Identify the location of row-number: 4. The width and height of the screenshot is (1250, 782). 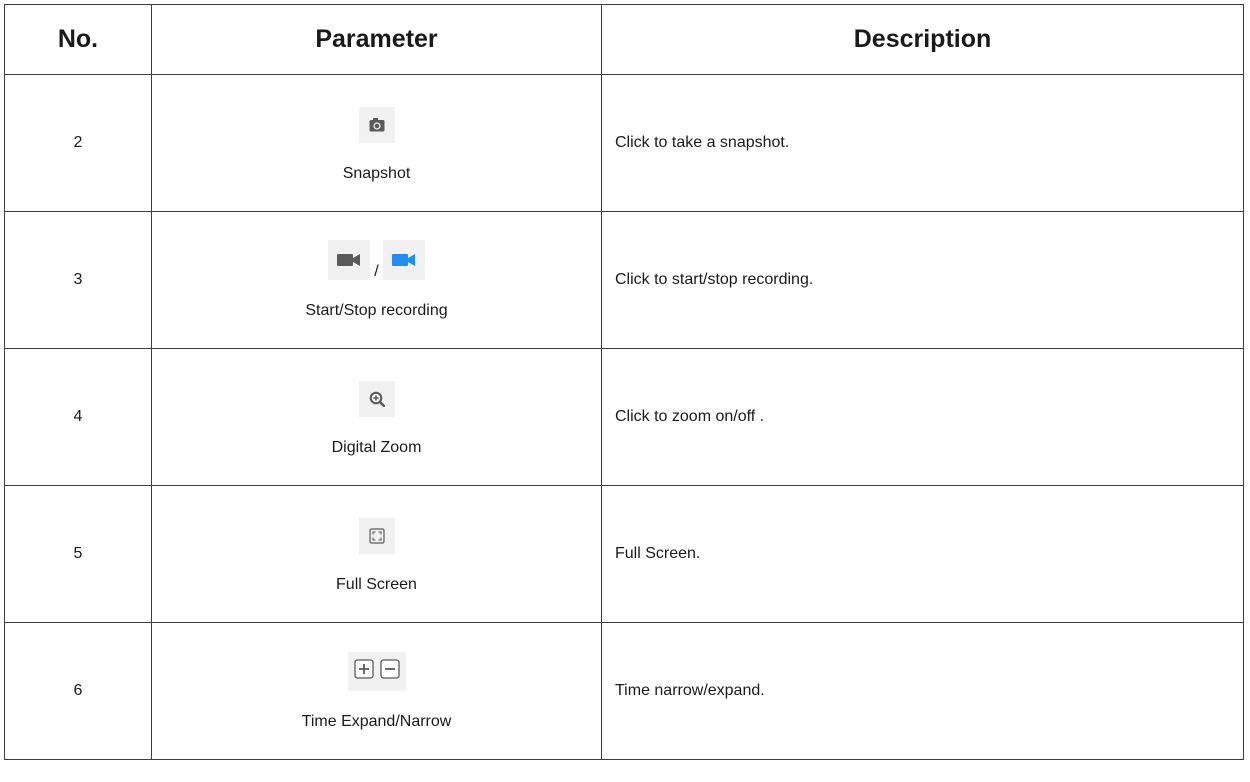
(78, 417).